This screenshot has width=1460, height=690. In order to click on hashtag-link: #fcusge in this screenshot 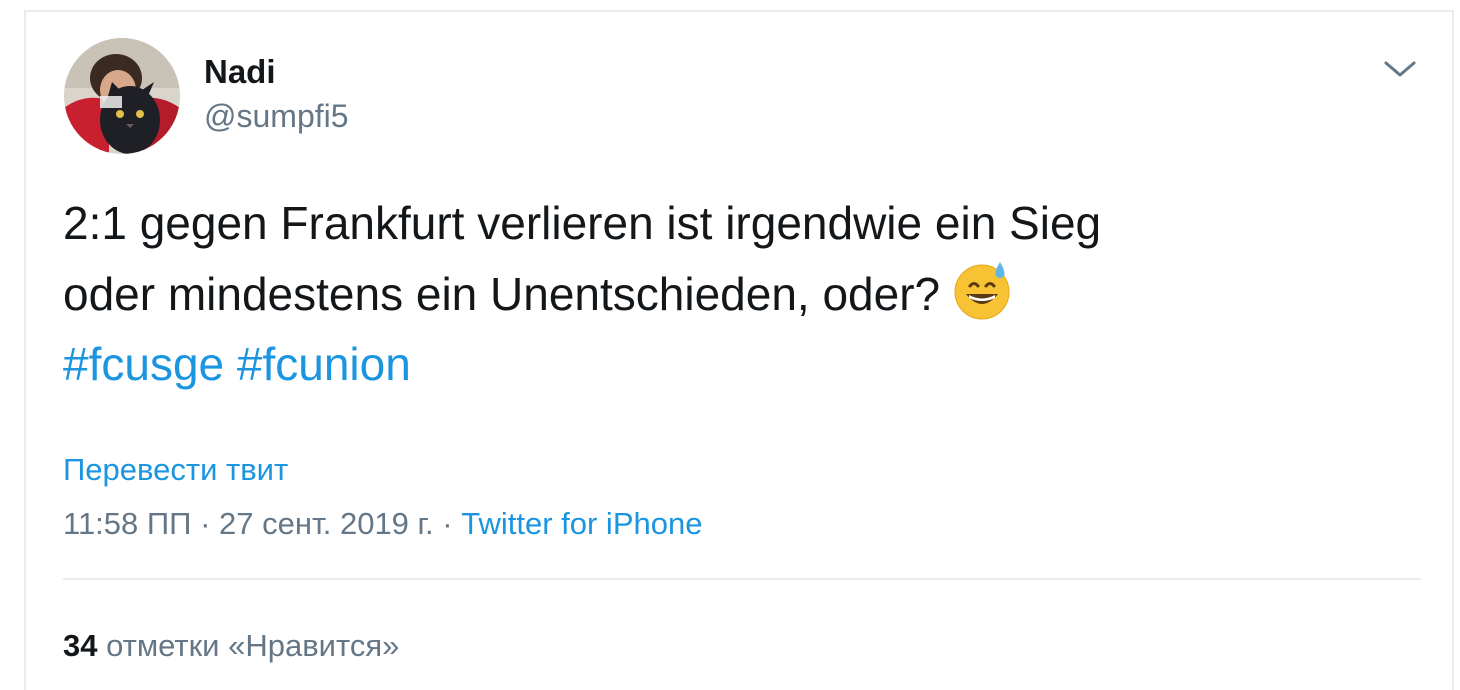, I will do `click(143, 364)`.